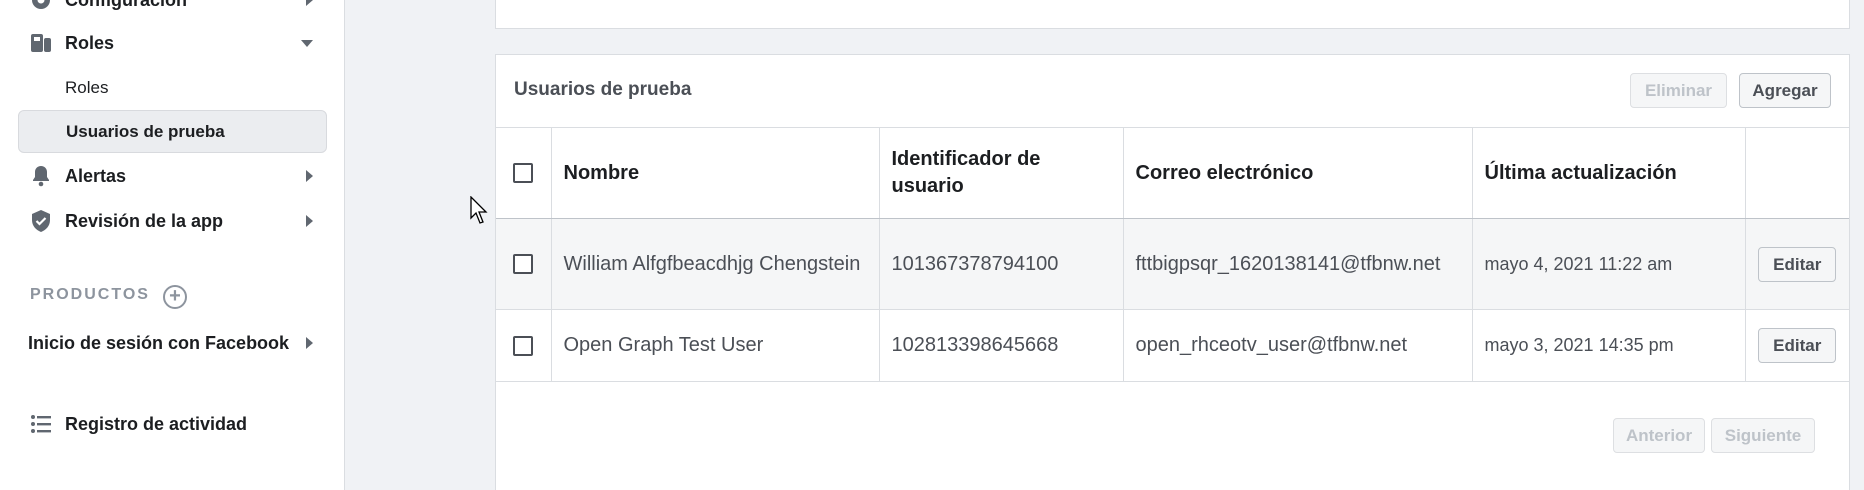  Describe the element at coordinates (715, 264) in the screenshot. I see `cell-name: William Alfgfbeacdhjg Chengstein` at that location.